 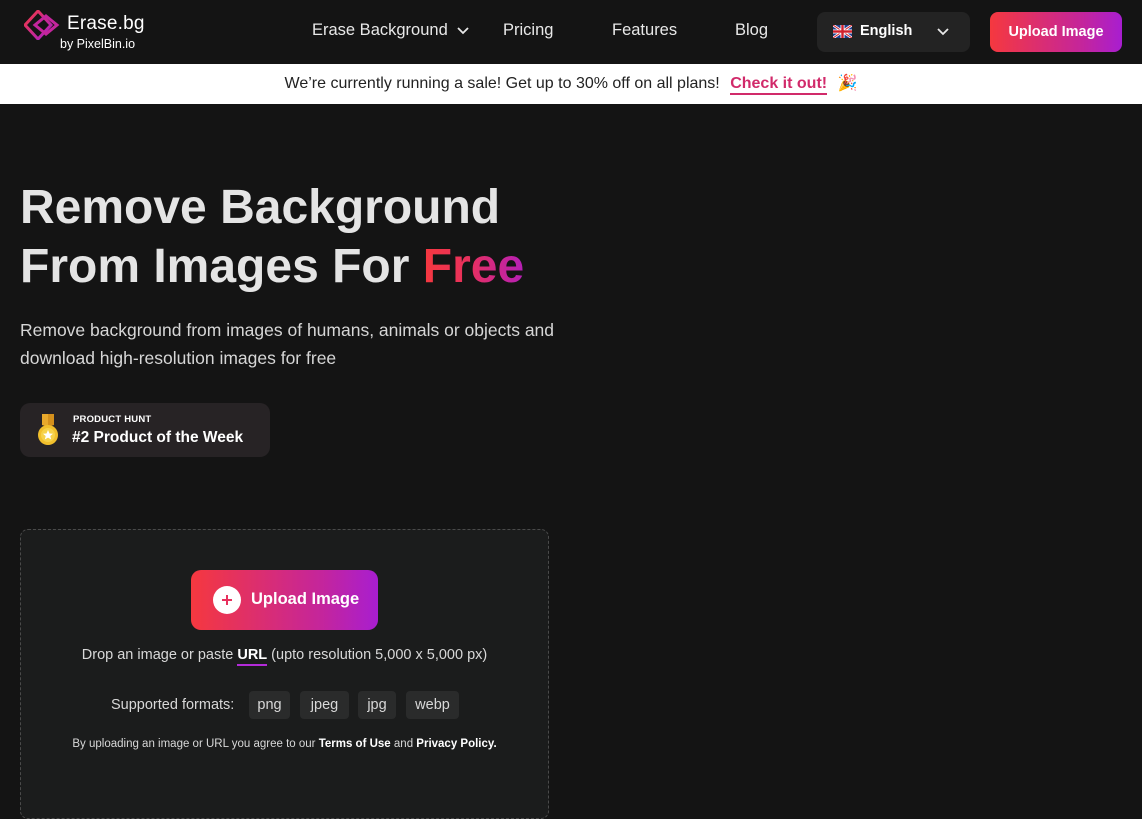 I want to click on language-select: English, so click(x=893, y=32).